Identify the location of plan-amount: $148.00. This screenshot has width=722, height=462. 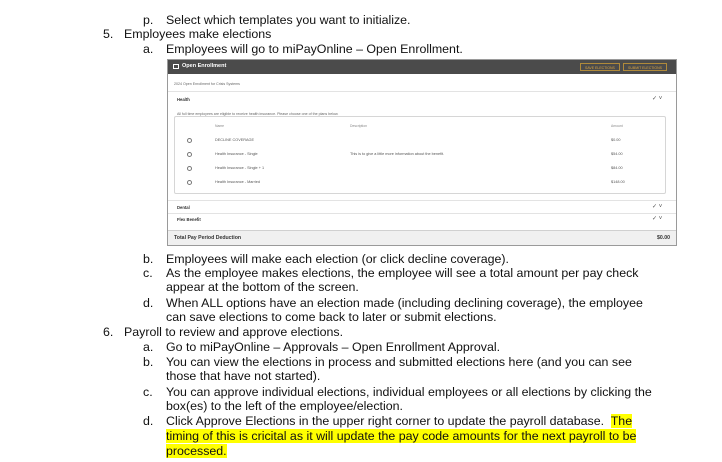
(618, 182).